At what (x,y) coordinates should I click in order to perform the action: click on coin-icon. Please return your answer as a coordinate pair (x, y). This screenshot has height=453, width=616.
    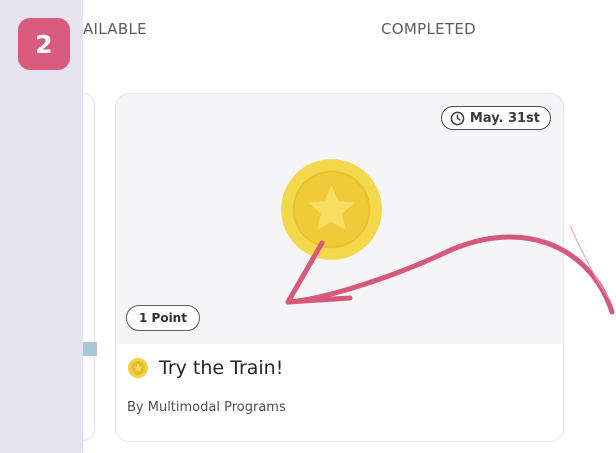
    Looking at the image, I should click on (138, 368).